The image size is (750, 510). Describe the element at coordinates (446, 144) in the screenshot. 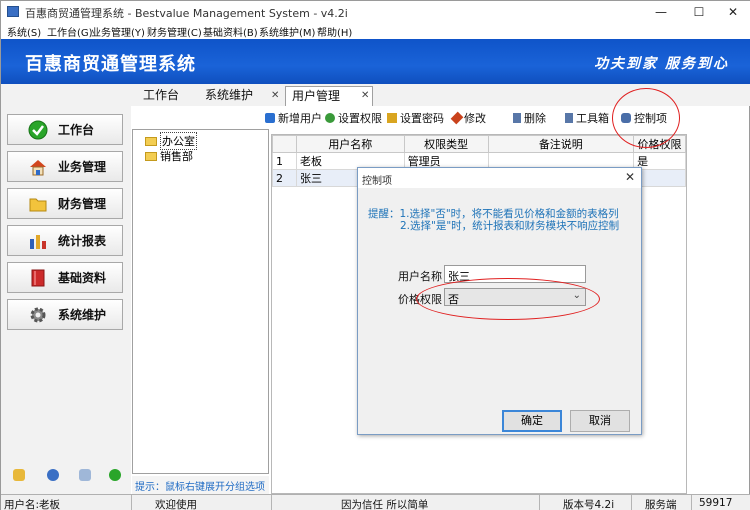

I see `column-header: 权限类型` at that location.